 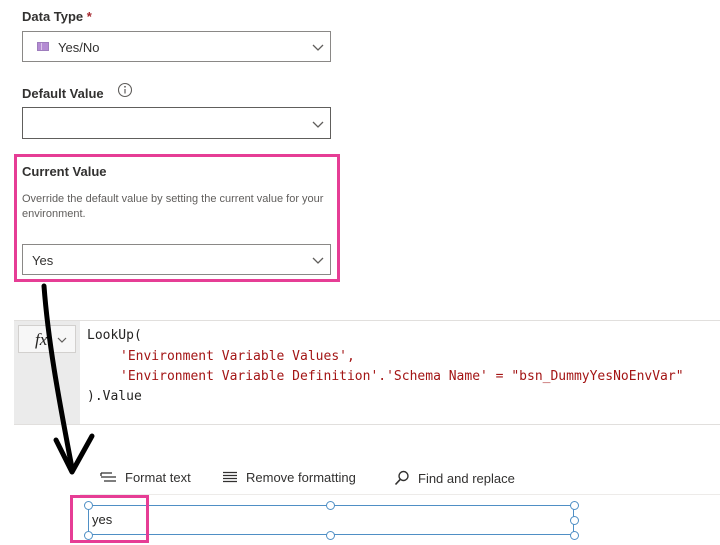 What do you see at coordinates (43, 46) in the screenshot?
I see `yes-no-type-icon` at bounding box center [43, 46].